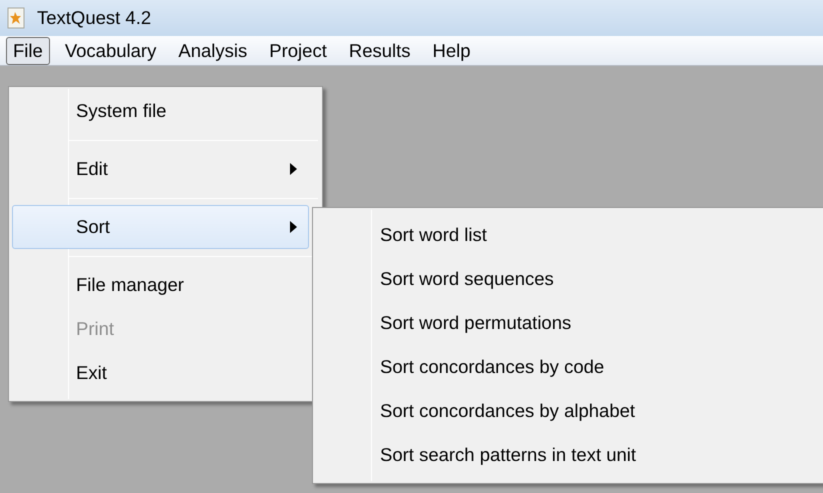 This screenshot has width=823, height=493. What do you see at coordinates (91, 373) in the screenshot?
I see `menu-item-label: Exit` at bounding box center [91, 373].